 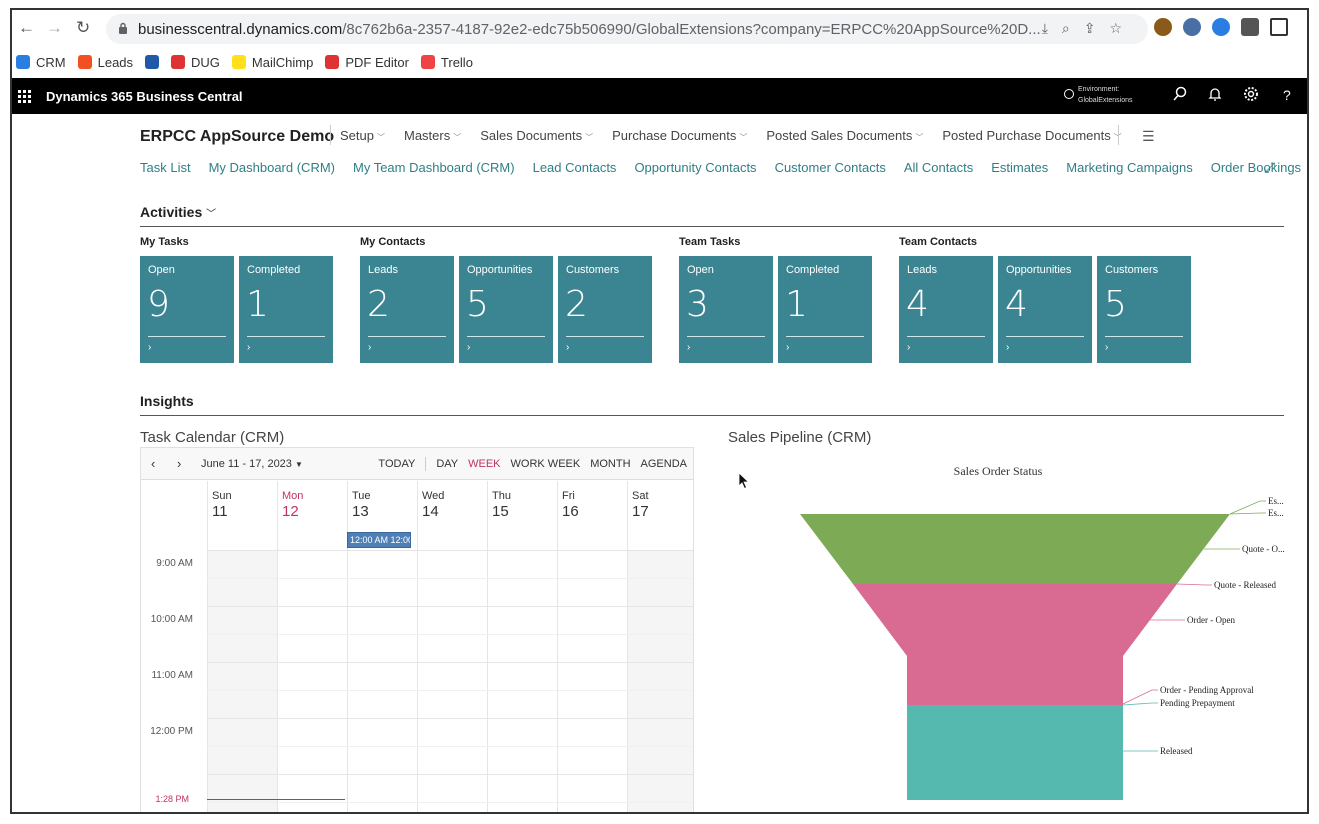 What do you see at coordinates (237, 137) in the screenshot?
I see `company-name: ERPCC AppSource Demo` at bounding box center [237, 137].